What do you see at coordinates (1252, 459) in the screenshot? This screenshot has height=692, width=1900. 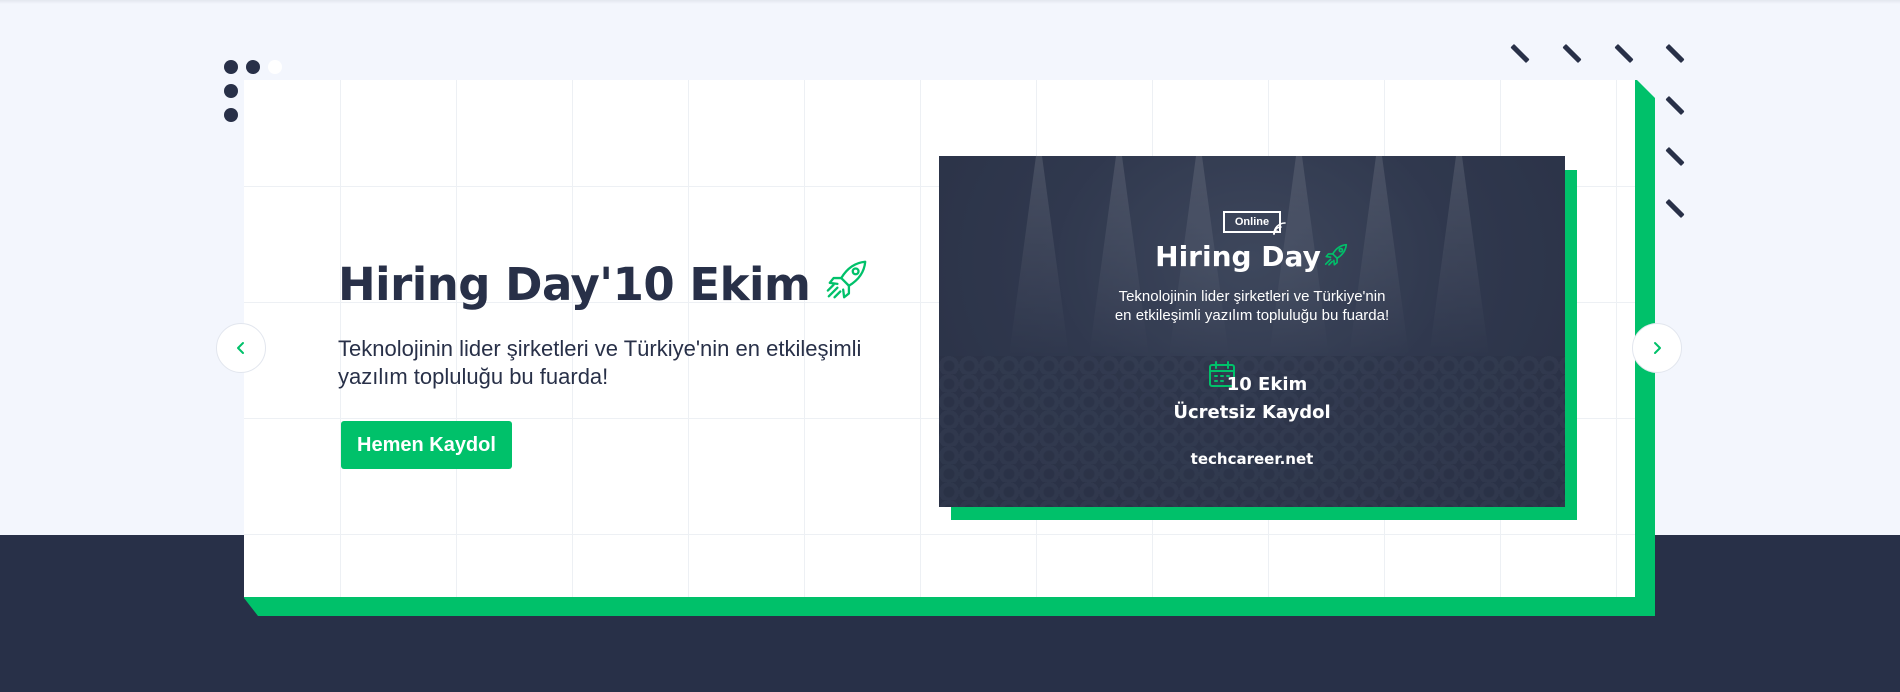 I see `banner-url: techcareer.net` at bounding box center [1252, 459].